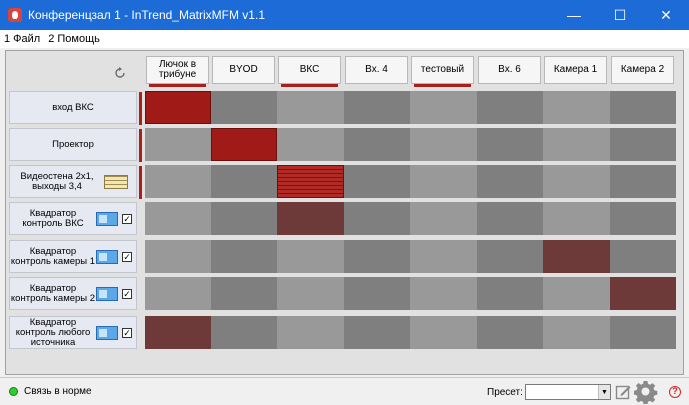 The height and width of the screenshot is (405, 689). Describe the element at coordinates (116, 181) in the screenshot. I see `video-wall-icon` at that location.